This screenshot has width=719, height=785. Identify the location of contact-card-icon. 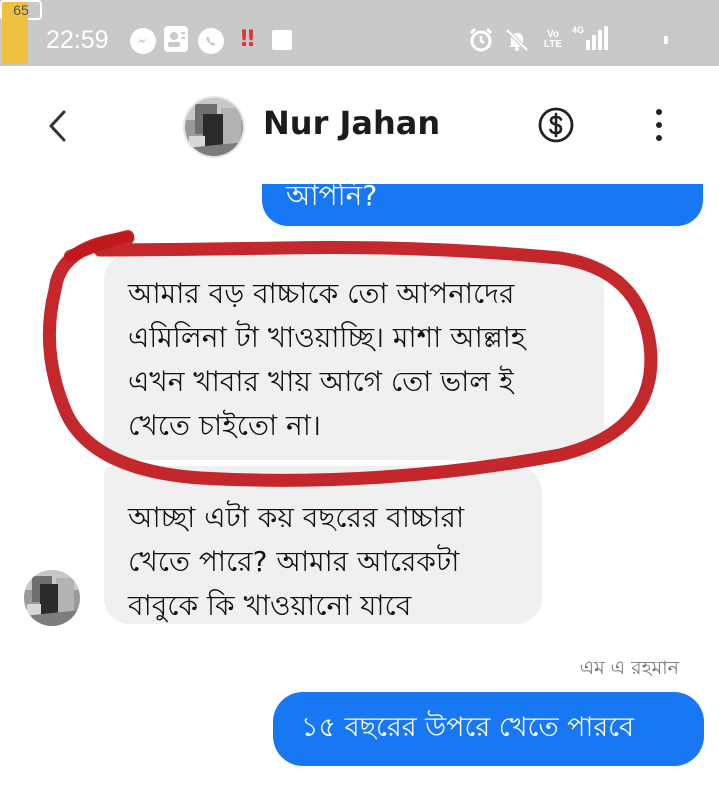
(176, 39).